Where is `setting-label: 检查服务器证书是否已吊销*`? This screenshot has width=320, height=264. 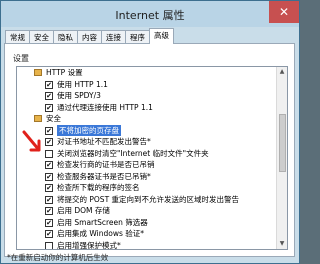 setting-label: 检查服务器证书是否已吊销* is located at coordinates (104, 176).